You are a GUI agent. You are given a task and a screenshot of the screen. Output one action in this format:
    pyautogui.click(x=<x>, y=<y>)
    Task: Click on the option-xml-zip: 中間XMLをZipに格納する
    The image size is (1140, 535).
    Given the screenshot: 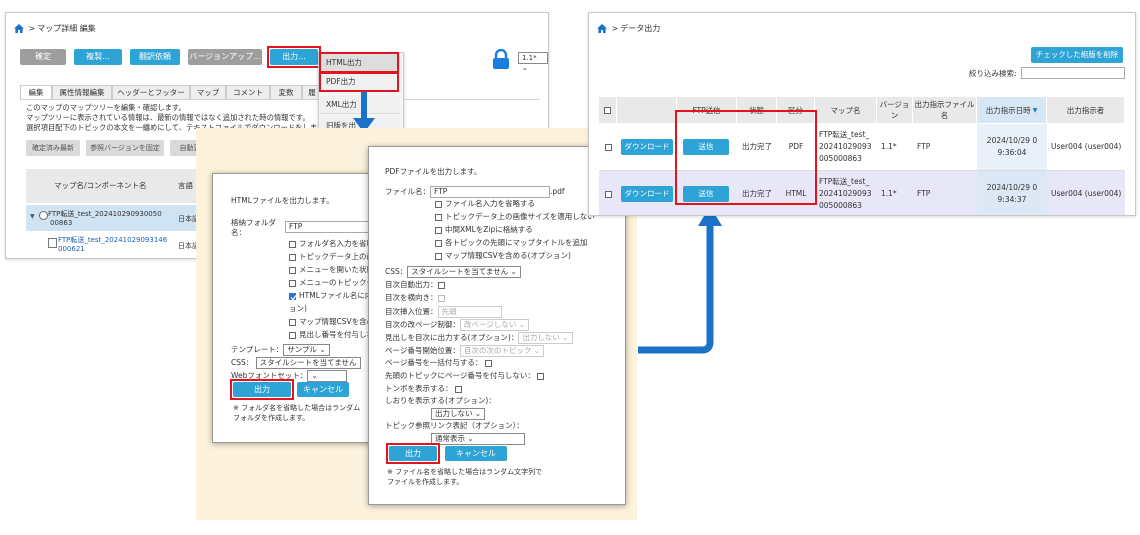 What is the action you would take?
    pyautogui.click(x=484, y=230)
    